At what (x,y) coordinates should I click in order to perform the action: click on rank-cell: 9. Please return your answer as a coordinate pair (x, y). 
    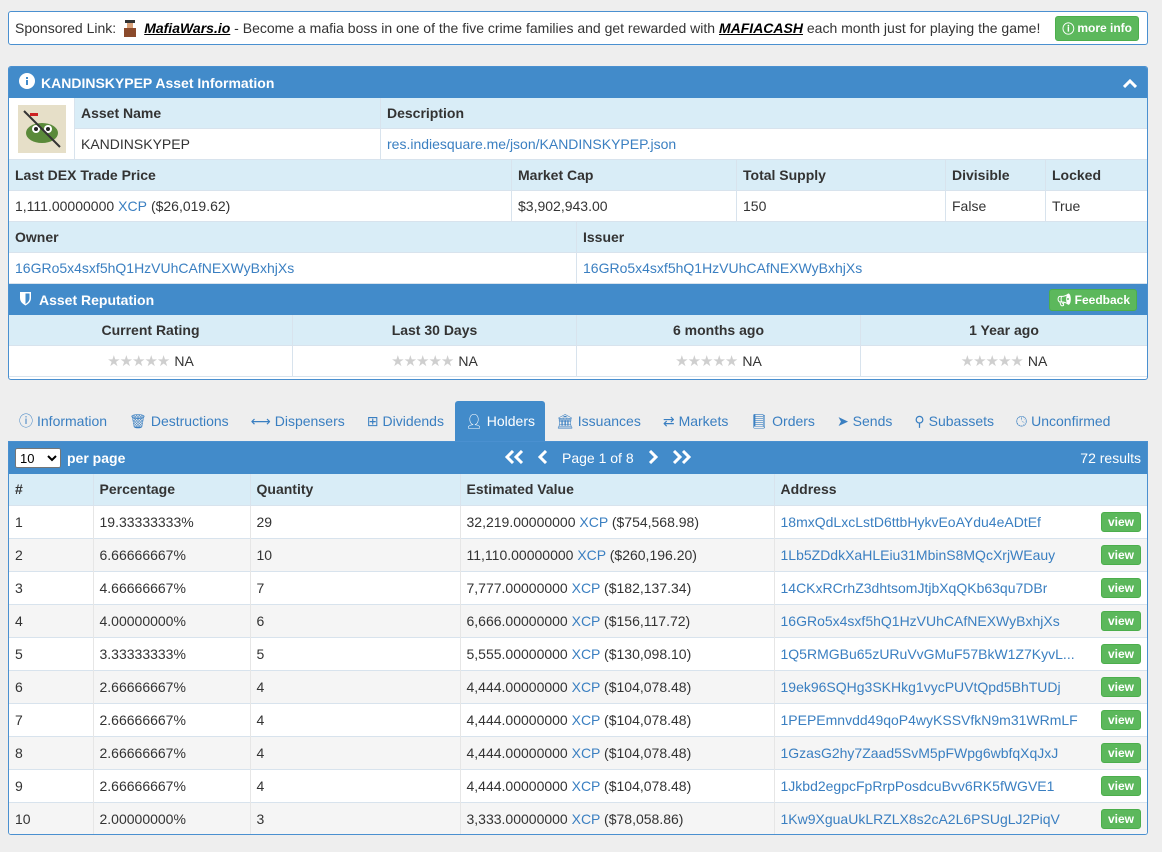
    Looking at the image, I should click on (51, 785).